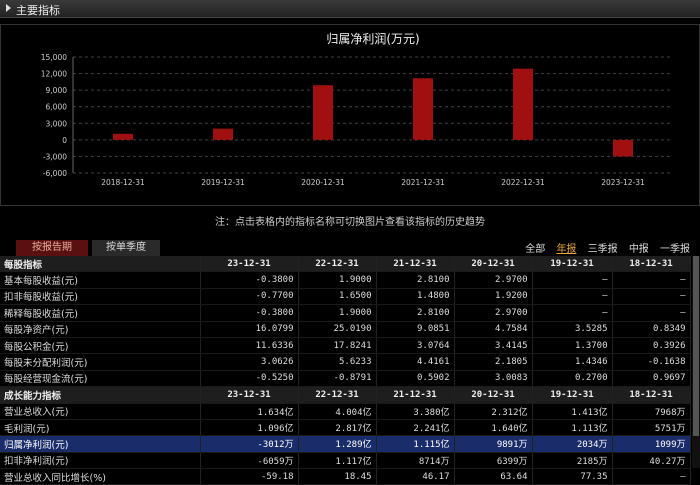 This screenshot has width=700, height=485. Describe the element at coordinates (337, 444) in the screenshot. I see `table-cell: 1.289亿` at that location.